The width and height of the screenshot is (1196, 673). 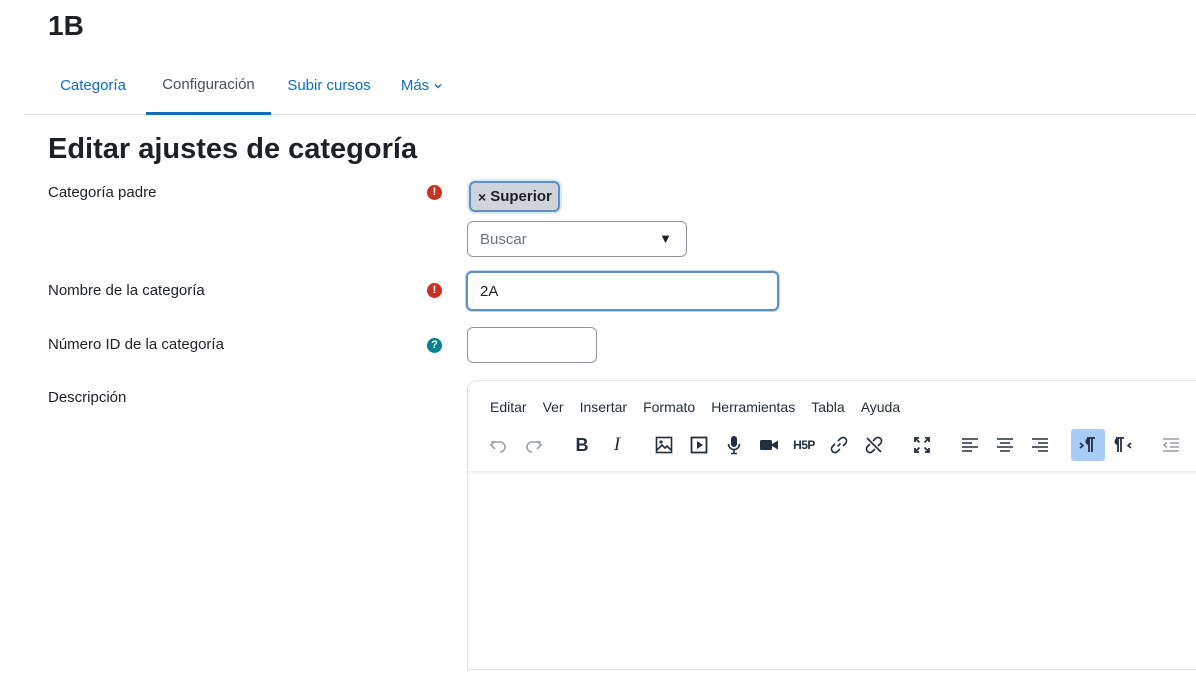 What do you see at coordinates (534, 445) in the screenshot?
I see `redo-icon` at bounding box center [534, 445].